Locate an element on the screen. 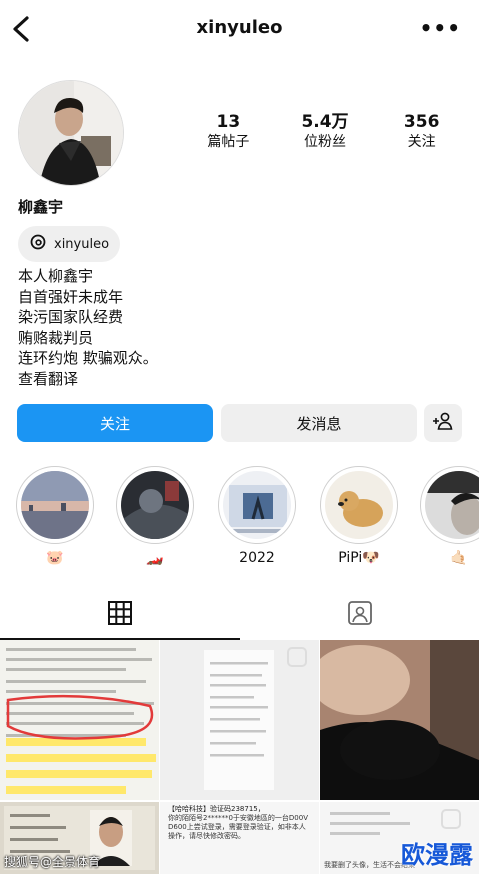 This screenshot has width=479, height=874. stat-label: 关注 is located at coordinates (421, 142).